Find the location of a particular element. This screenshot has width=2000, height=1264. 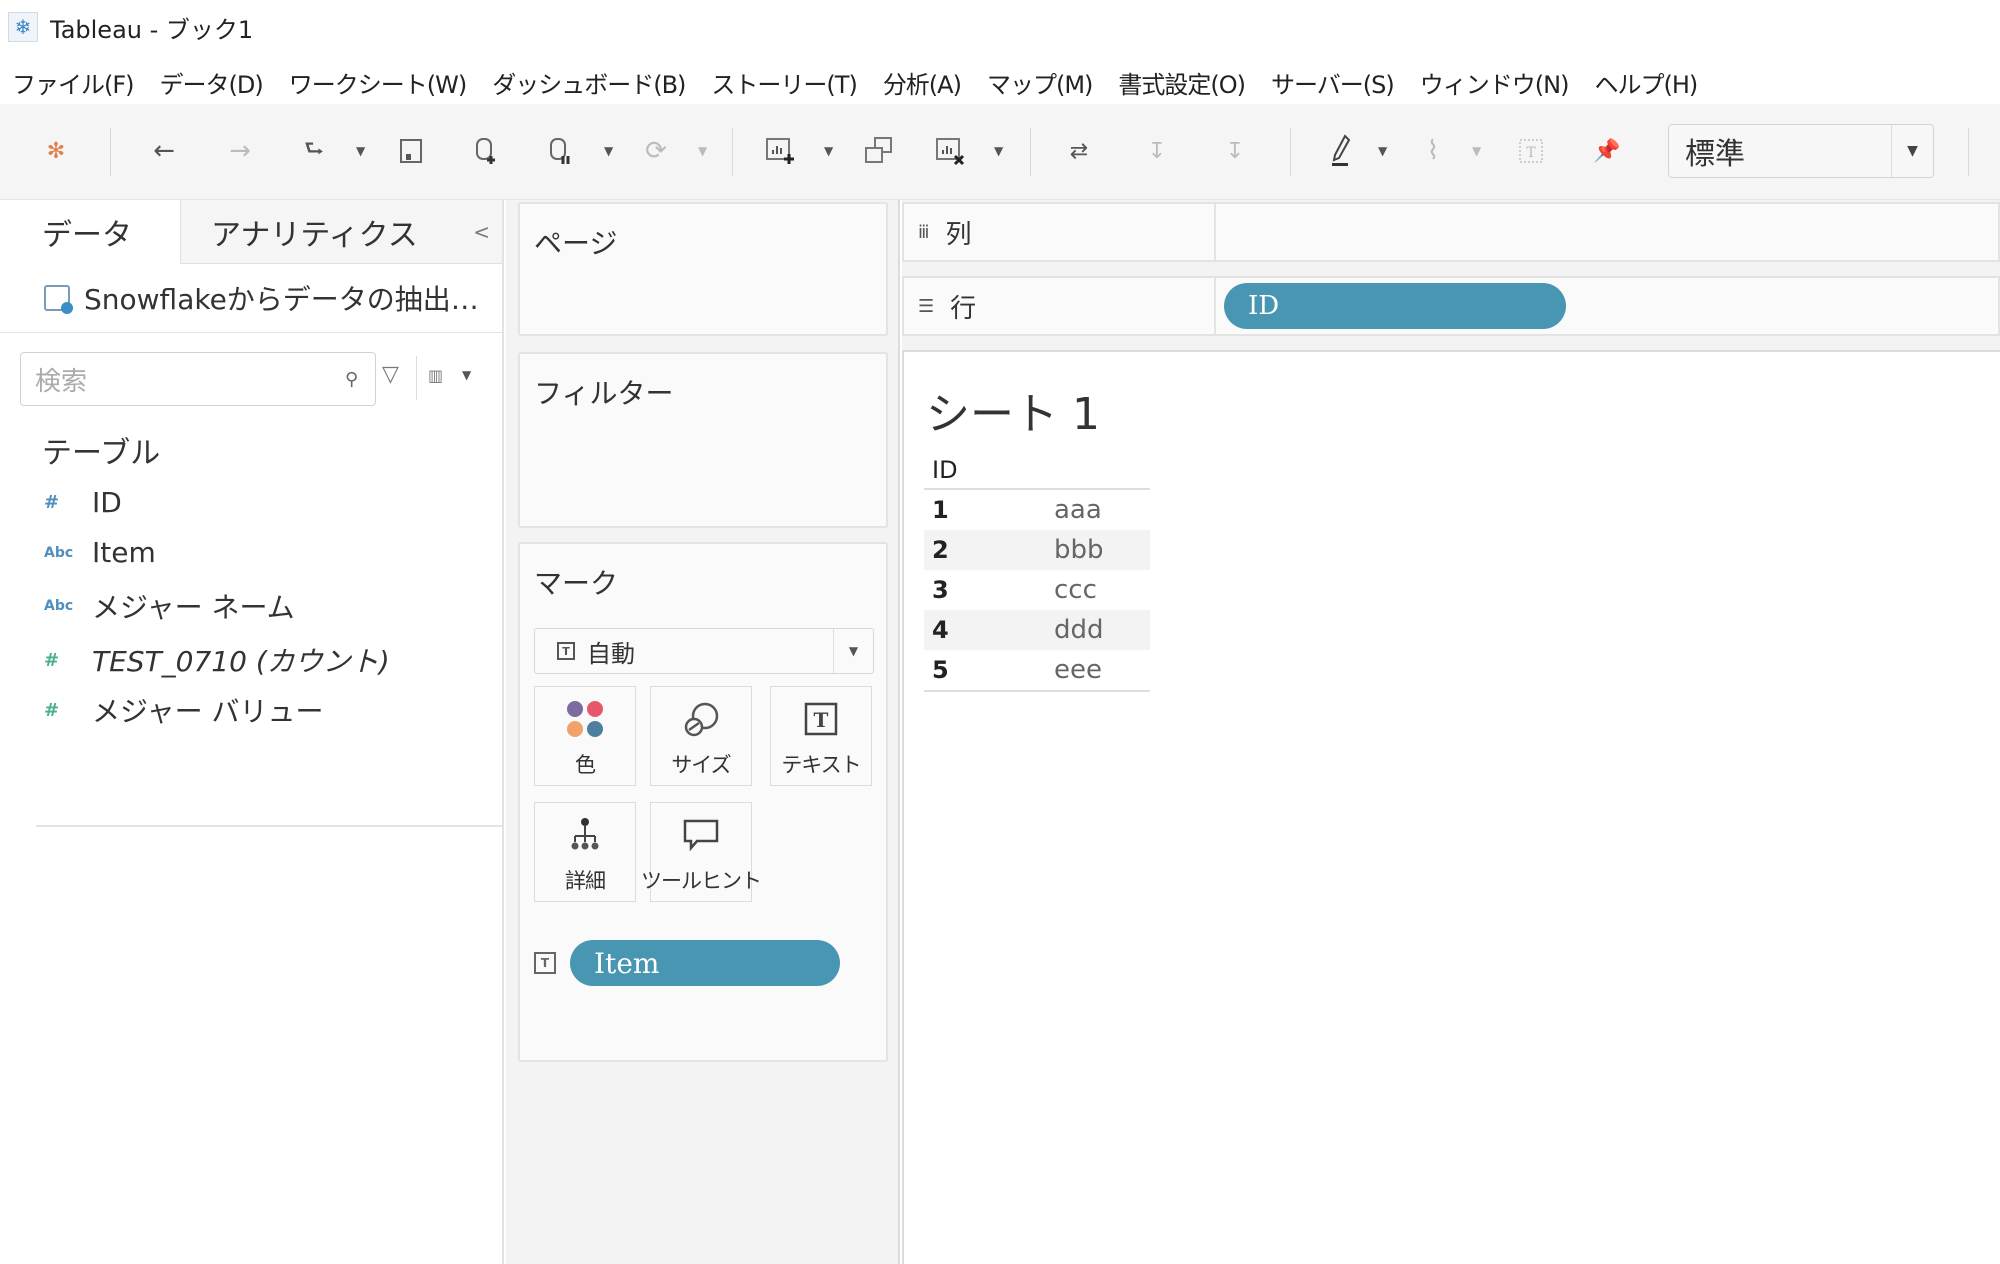

search-input: 検索 ⚲ is located at coordinates (198, 379).